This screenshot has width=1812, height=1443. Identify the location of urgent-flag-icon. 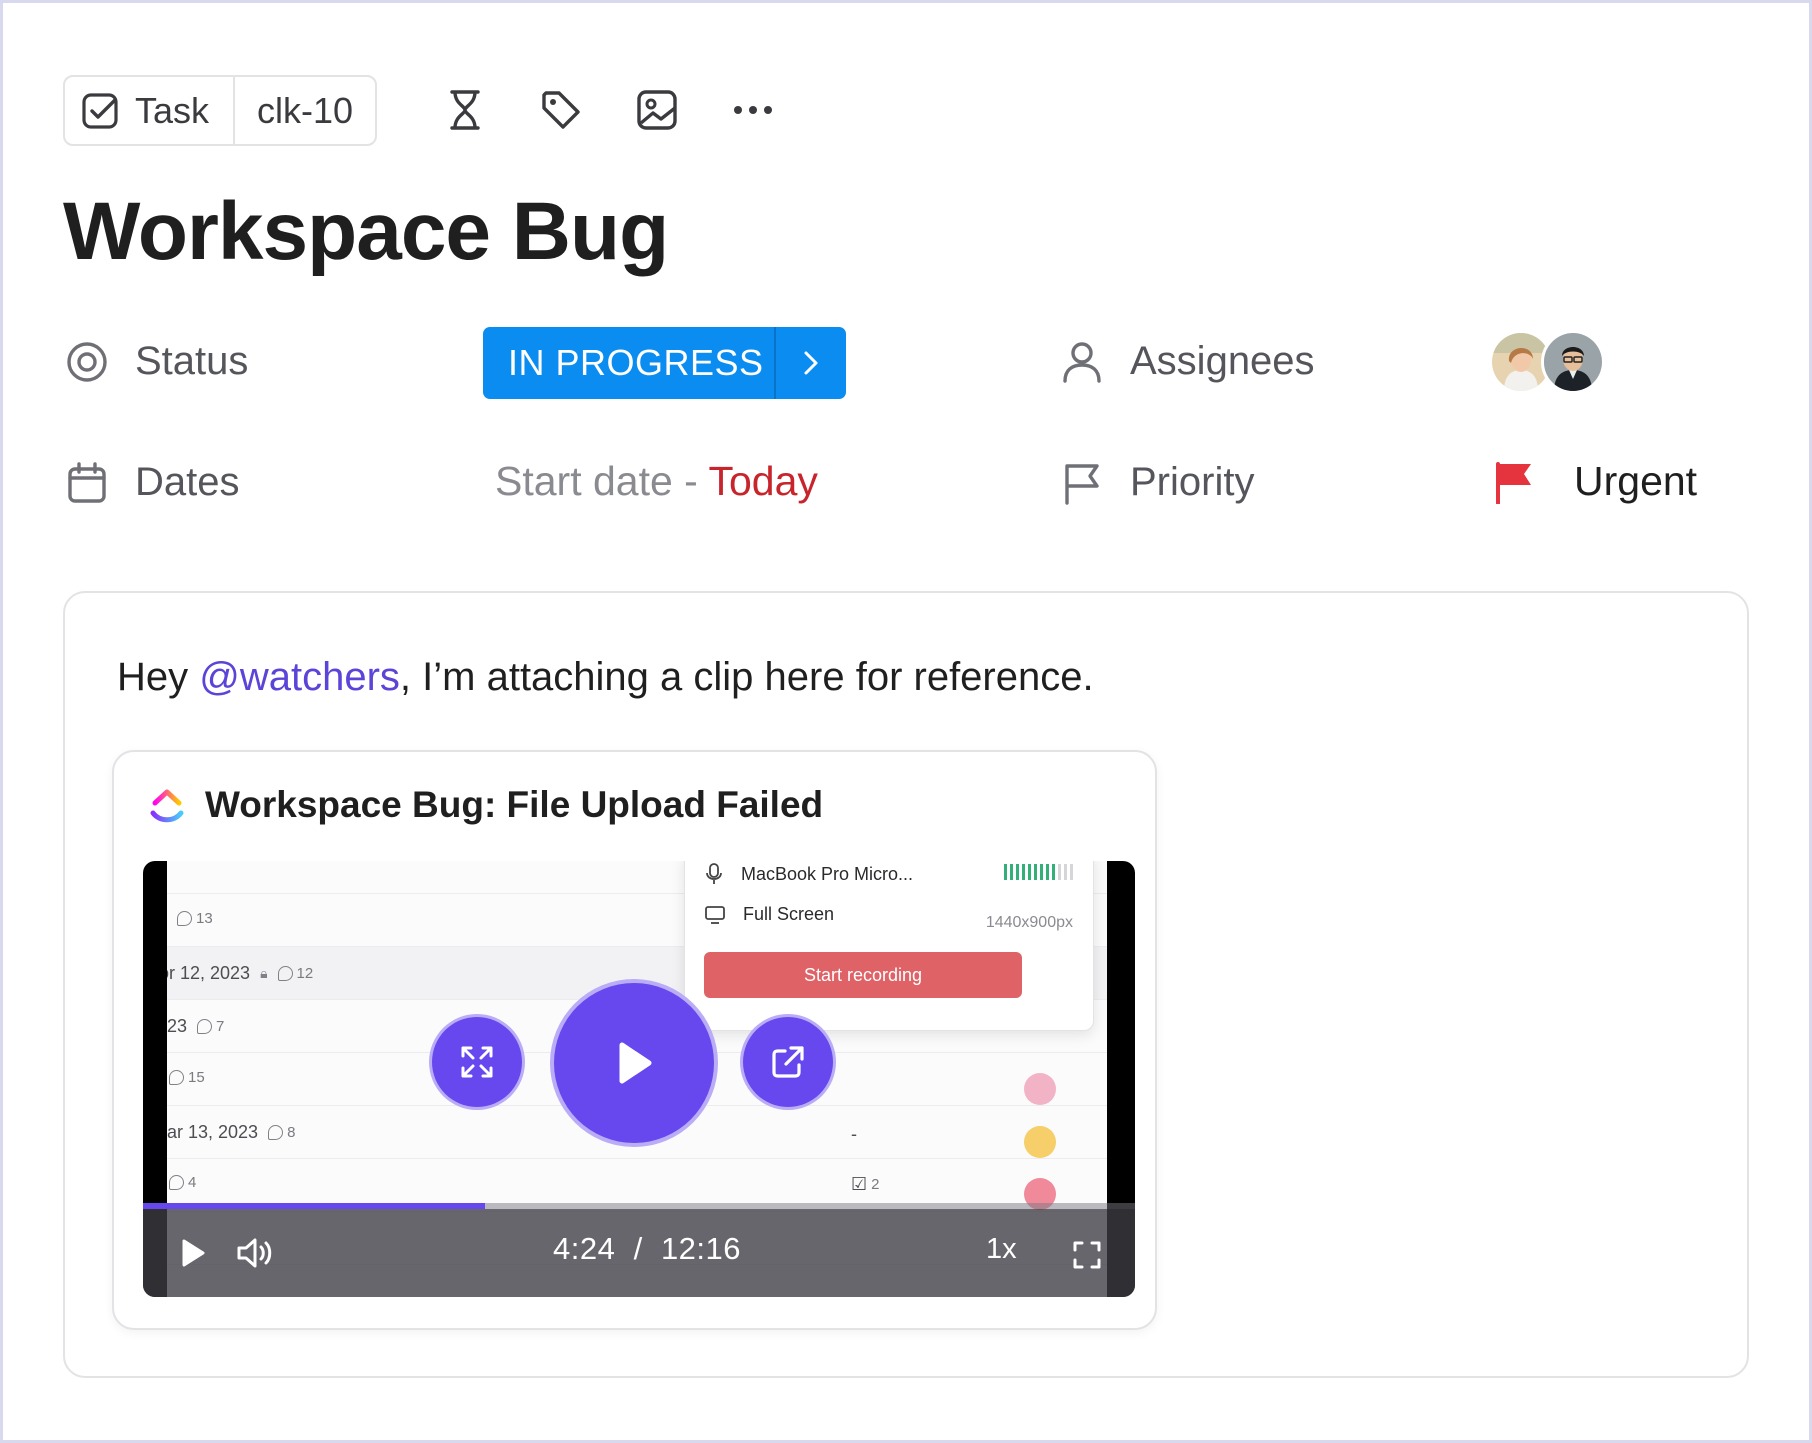
(1513, 482).